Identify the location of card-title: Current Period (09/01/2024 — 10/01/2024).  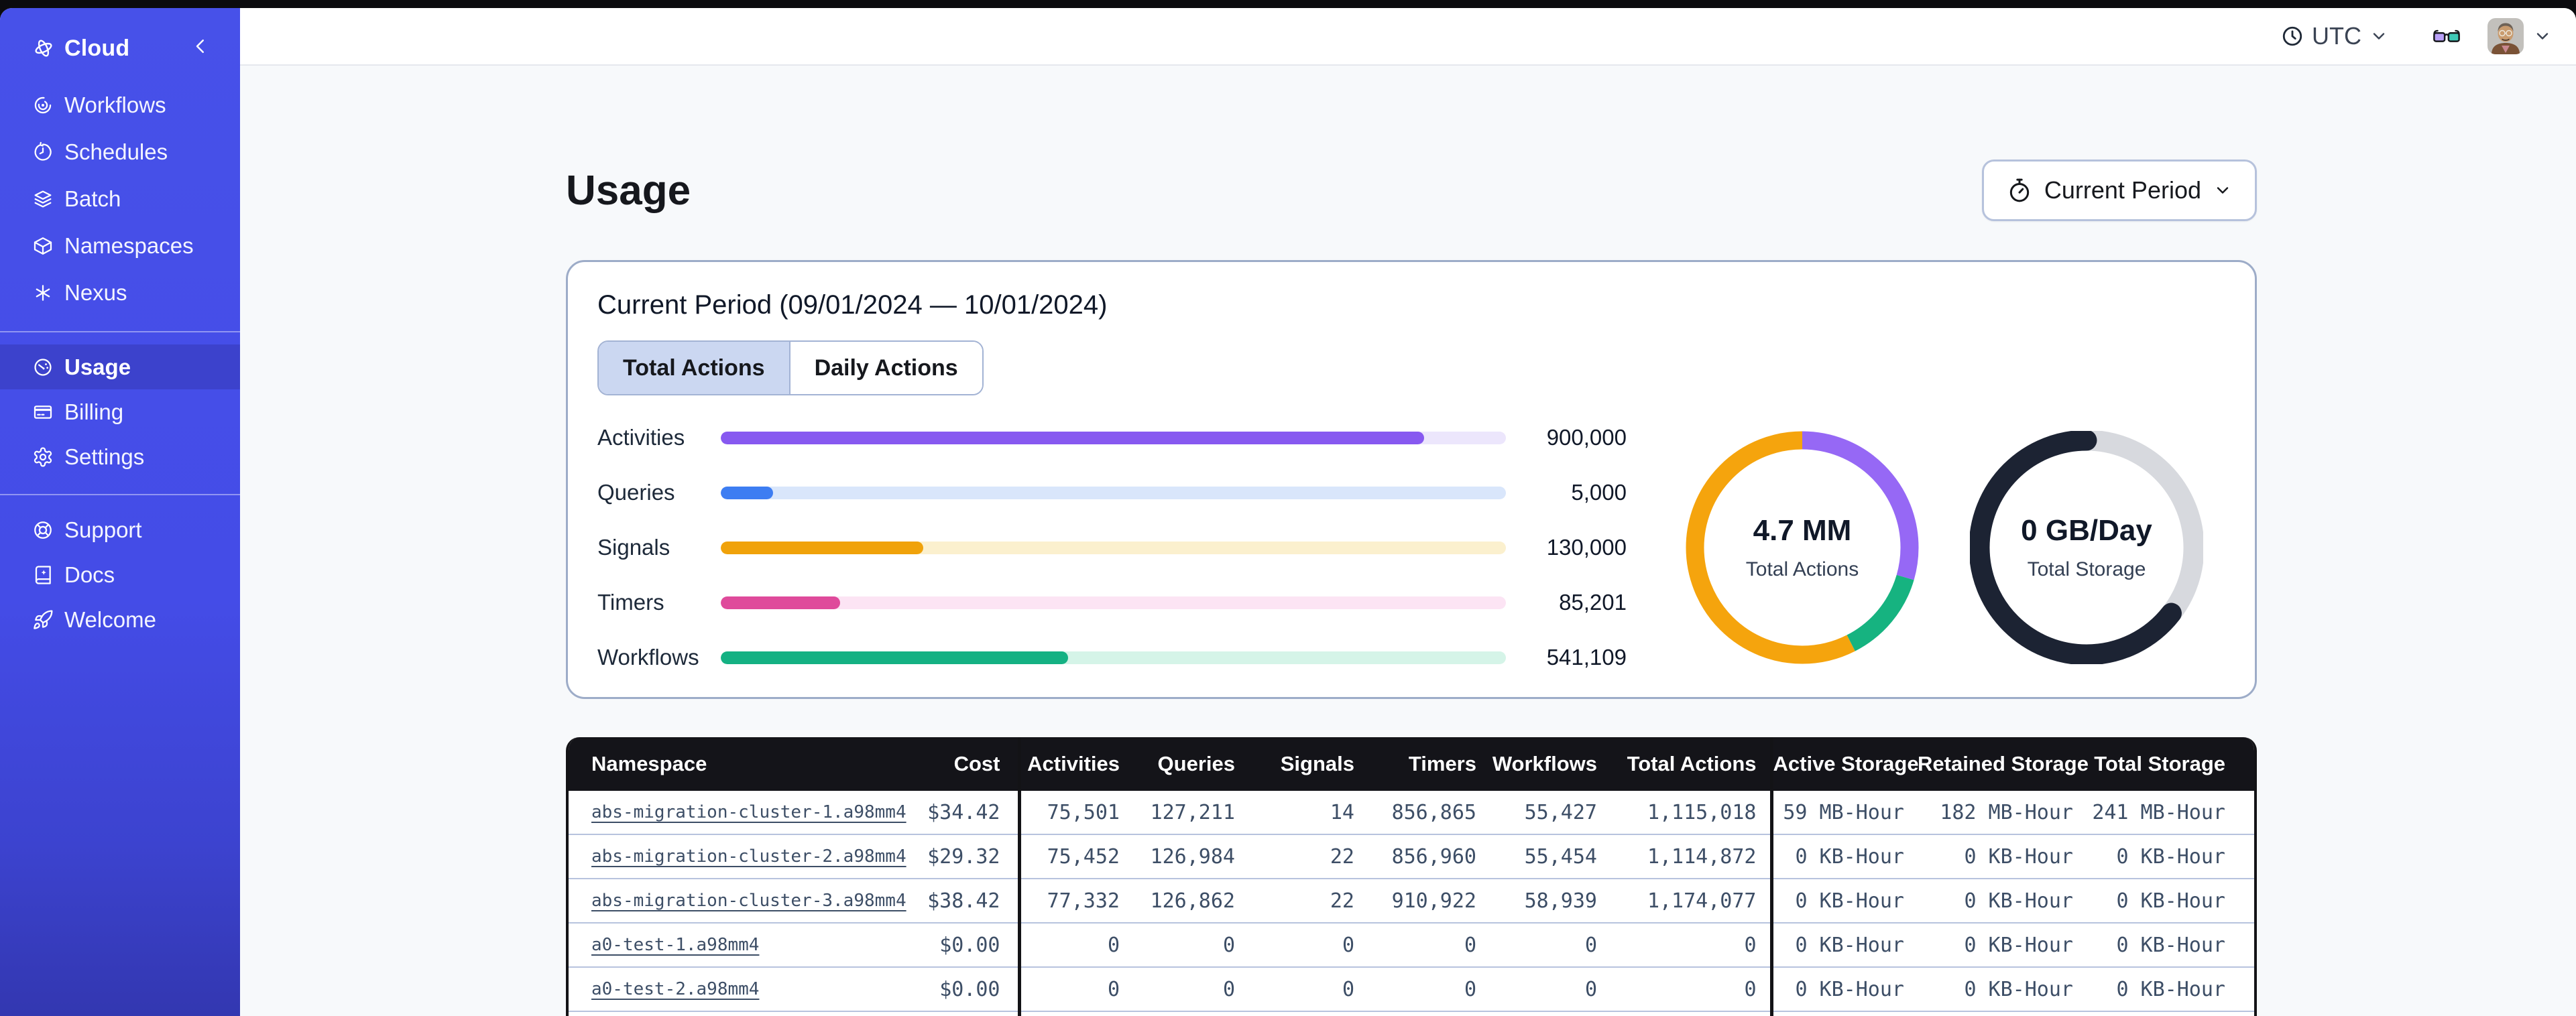
(852, 305).